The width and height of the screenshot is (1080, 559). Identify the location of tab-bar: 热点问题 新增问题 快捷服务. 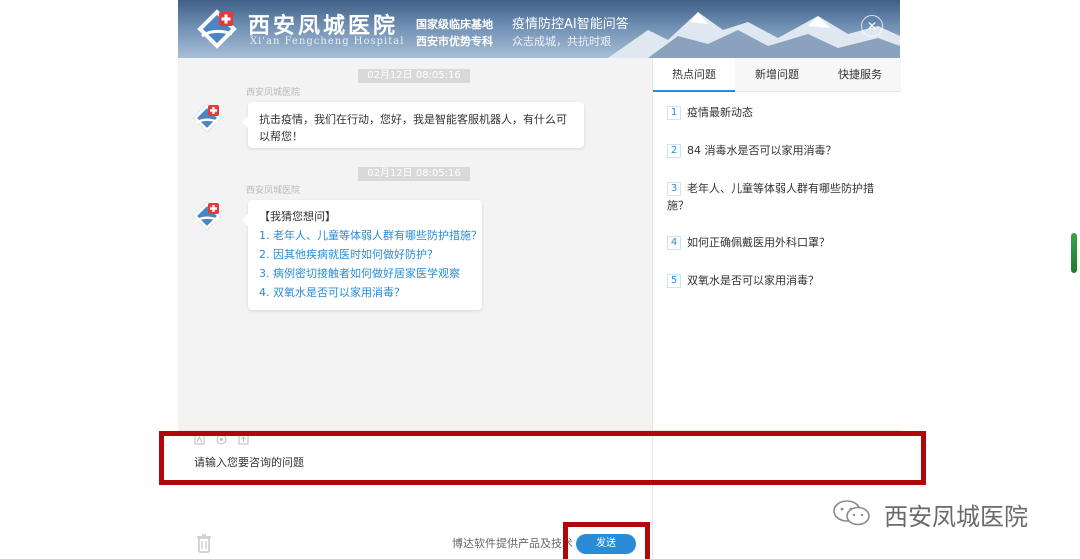
(777, 75).